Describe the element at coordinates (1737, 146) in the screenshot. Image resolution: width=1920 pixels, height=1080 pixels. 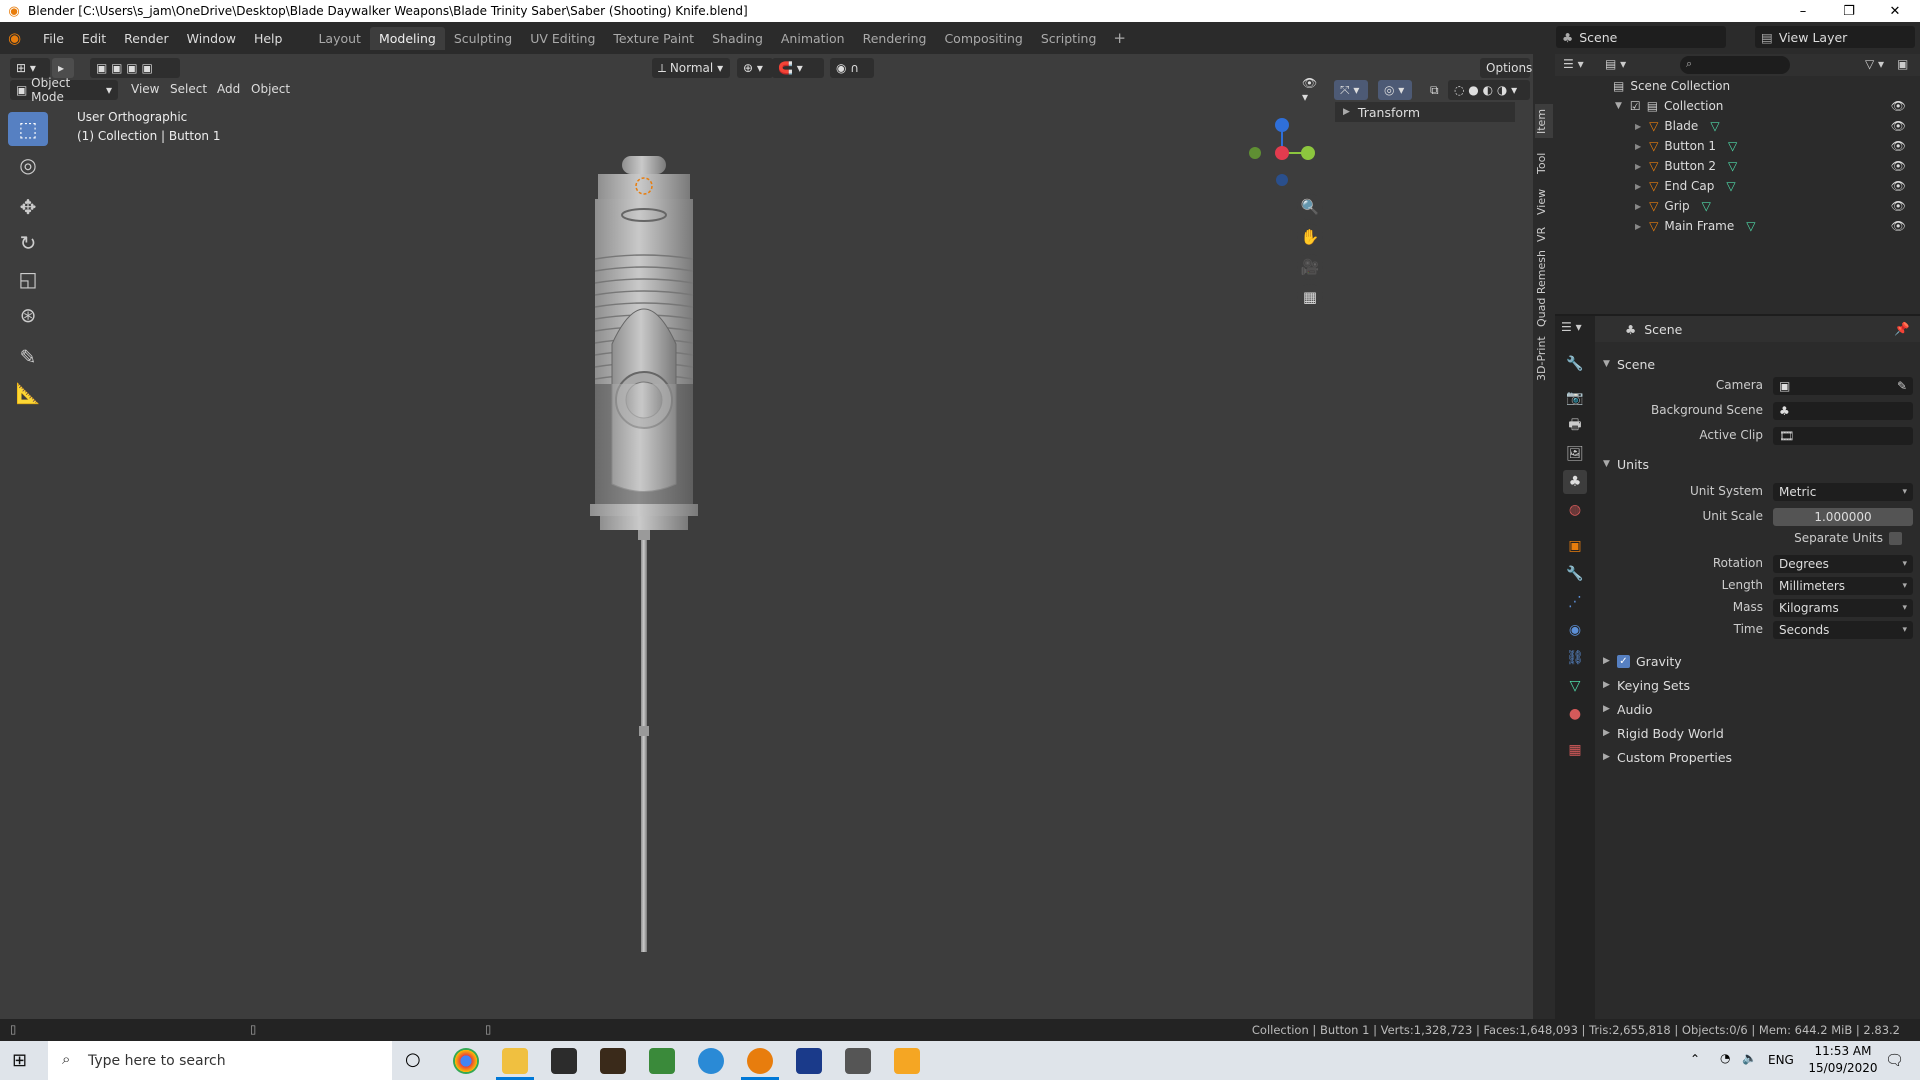
I see `outliner-object-button-1: ▶ ▽ Button 1 ▽ 👁` at that location.